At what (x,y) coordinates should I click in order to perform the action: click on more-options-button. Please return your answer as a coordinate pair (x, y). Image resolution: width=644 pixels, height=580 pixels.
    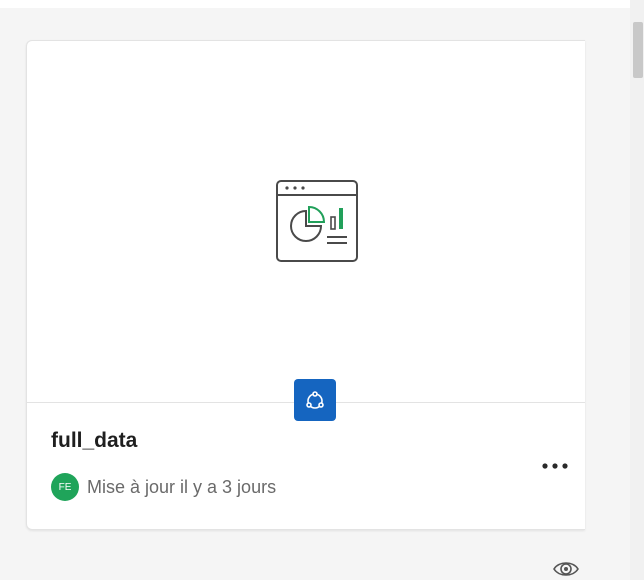
    Looking at the image, I should click on (555, 466).